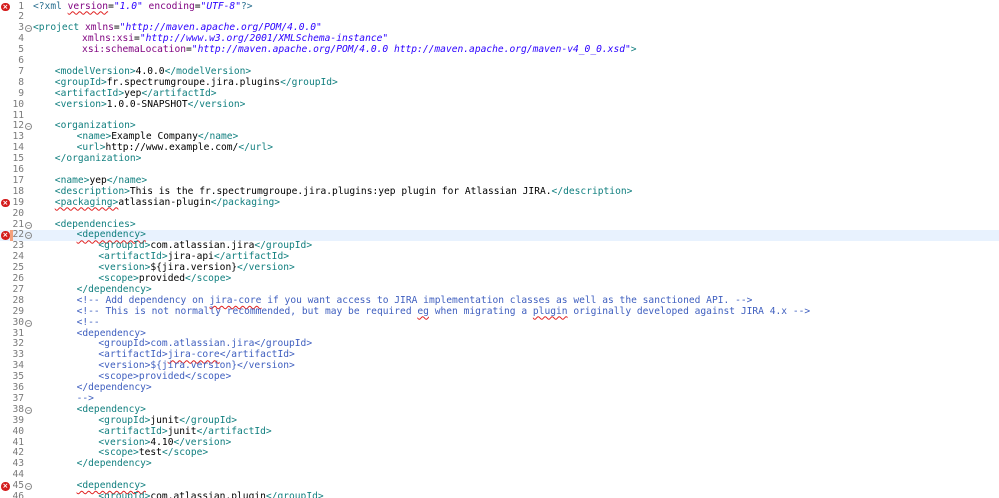  What do you see at coordinates (94, 137) in the screenshot?
I see `code-token: <name>` at bounding box center [94, 137].